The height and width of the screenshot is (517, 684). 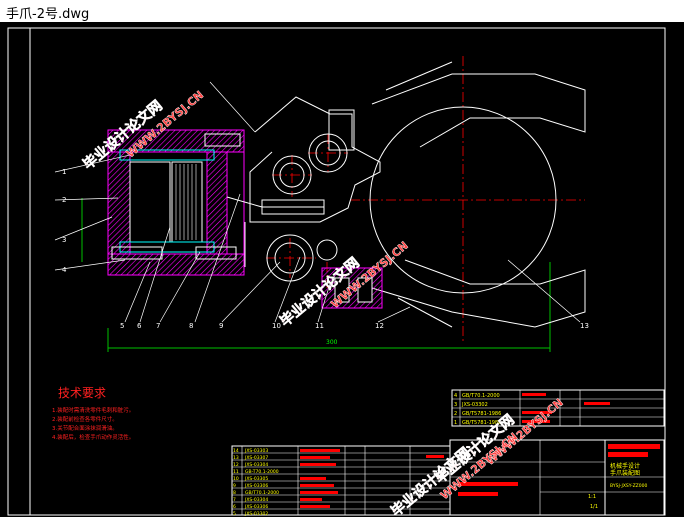 I want to click on title-block-sheet: 1/1, so click(x=594, y=507).